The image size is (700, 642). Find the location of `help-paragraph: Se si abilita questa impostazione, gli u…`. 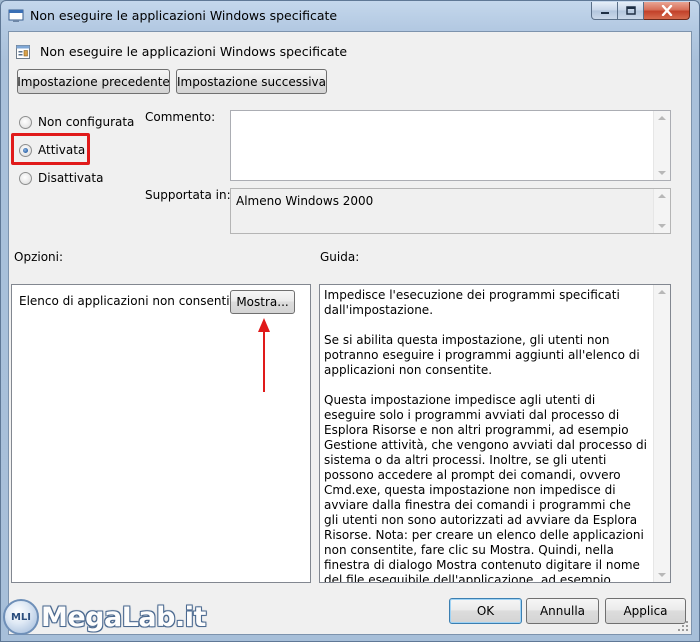

help-paragraph: Se si abilita questa impostazione, gli u… is located at coordinates (482, 355).